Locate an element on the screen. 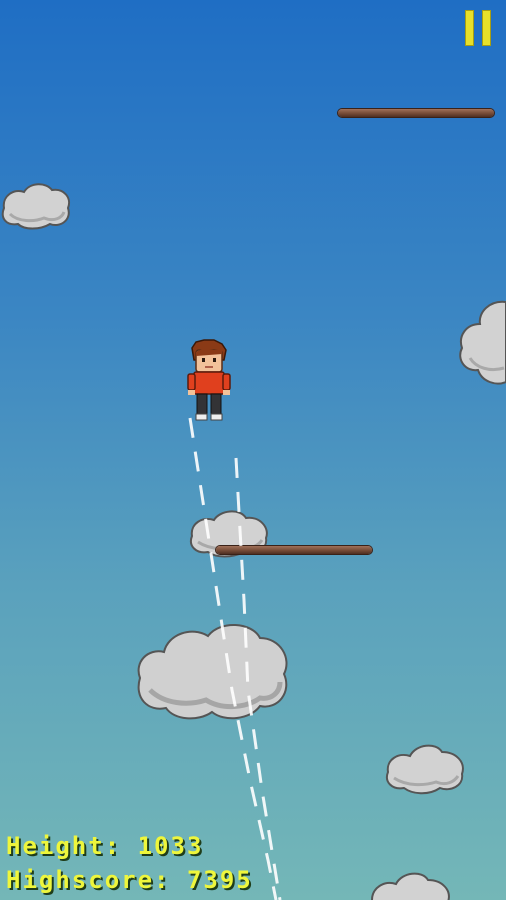 Image resolution: width=506 pixels, height=900 pixels. highscore-label: Highscore: is located at coordinates (88, 880).